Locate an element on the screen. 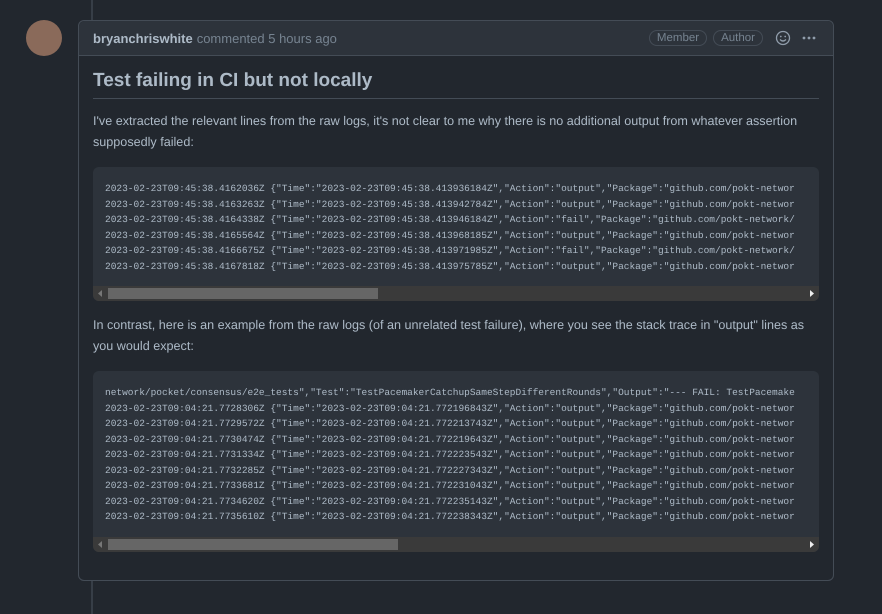 The width and height of the screenshot is (882, 614). comment-paragraph: I've extracted the relevant lines from the raw logs, it's not clear to me why there is no additional output from whatever assertion supposedly failed: is located at coordinates (445, 132).